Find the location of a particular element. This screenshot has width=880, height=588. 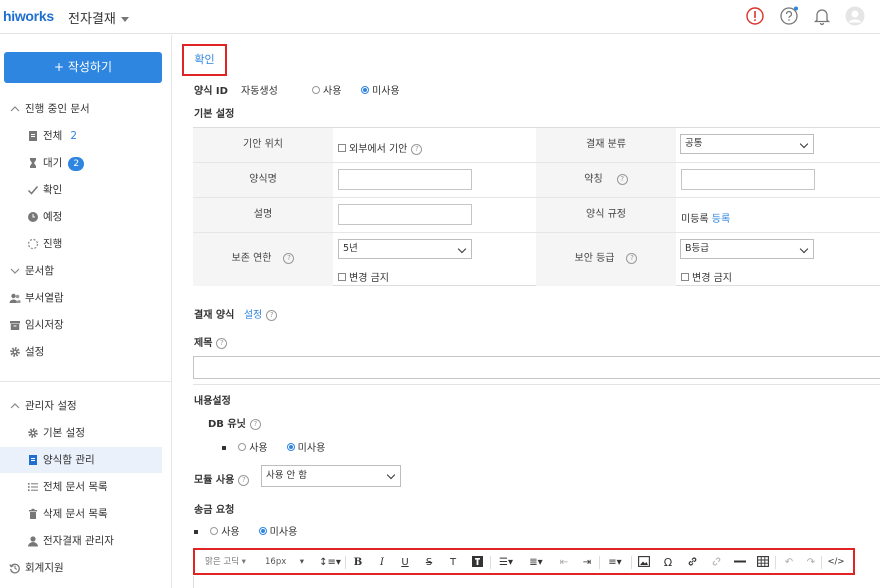

retention-no-change-checkbox: 변경 금지 is located at coordinates (363, 276).